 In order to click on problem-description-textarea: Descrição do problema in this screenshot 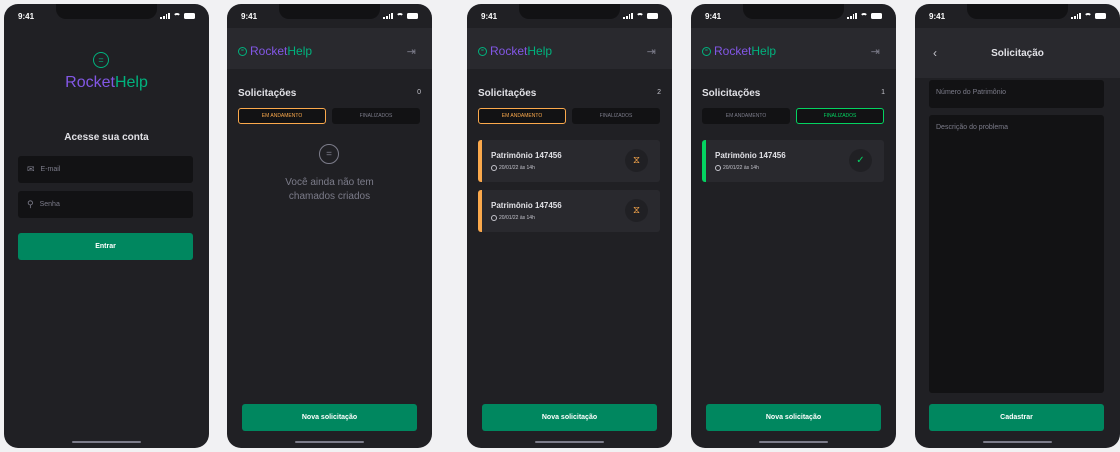, I will do `click(1016, 254)`.